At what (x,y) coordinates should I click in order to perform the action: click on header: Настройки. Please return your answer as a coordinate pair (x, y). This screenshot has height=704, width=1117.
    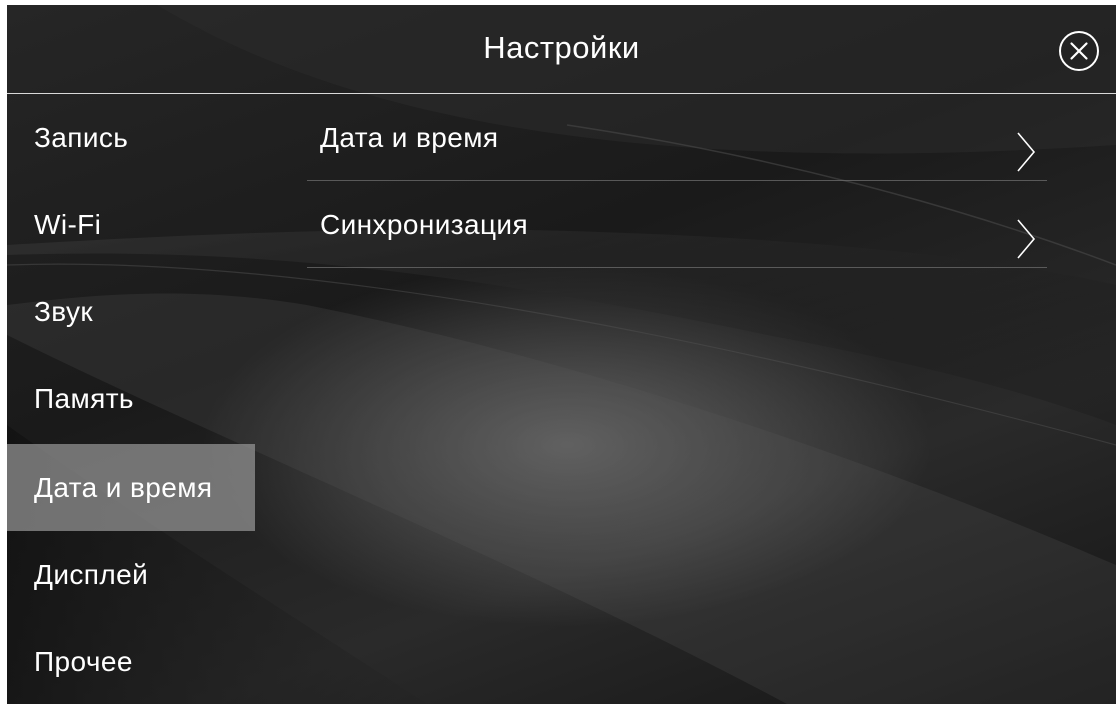
    Looking at the image, I should click on (561, 49).